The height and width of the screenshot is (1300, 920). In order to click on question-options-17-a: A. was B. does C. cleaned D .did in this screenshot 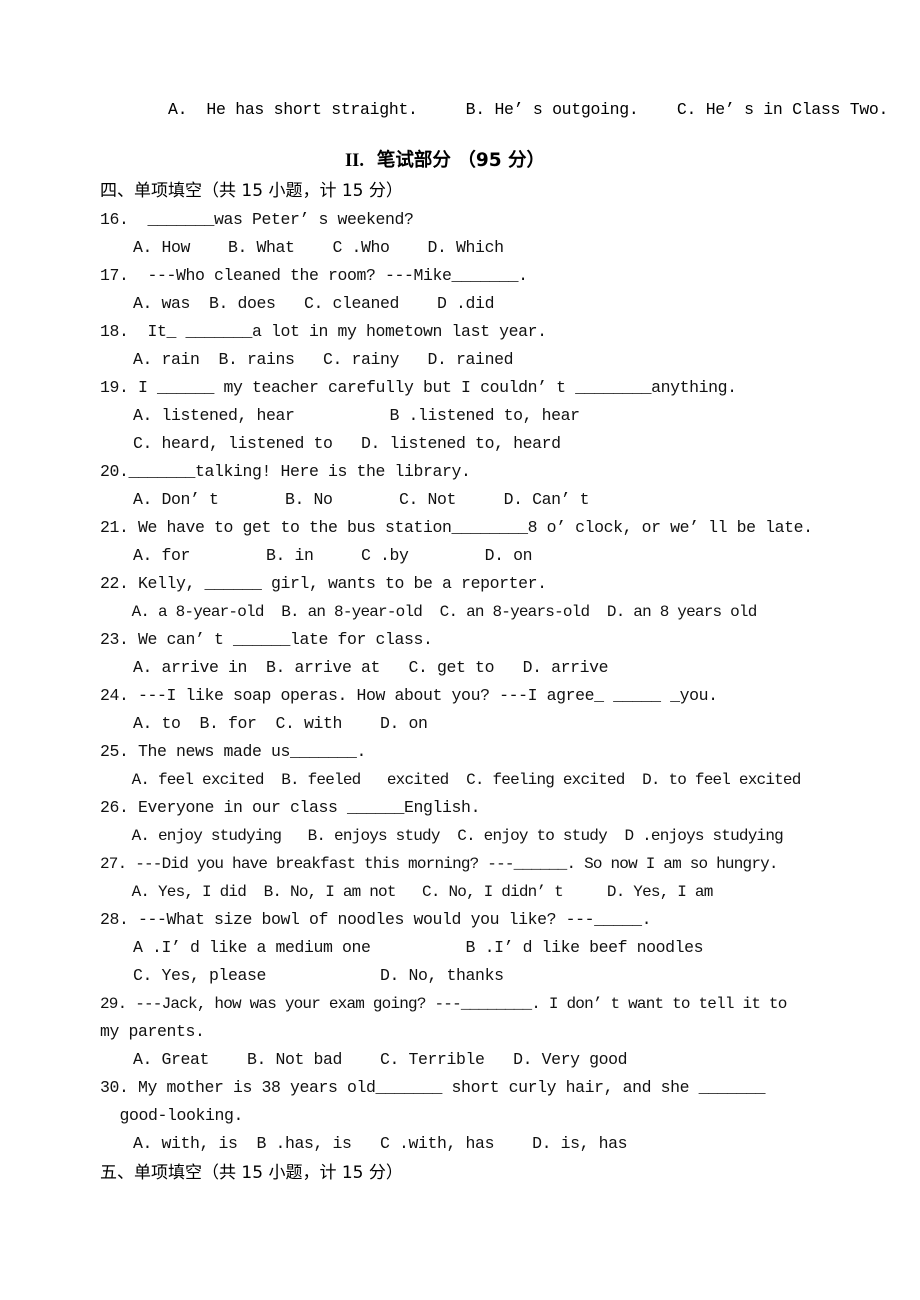, I will do `click(304, 303)`.